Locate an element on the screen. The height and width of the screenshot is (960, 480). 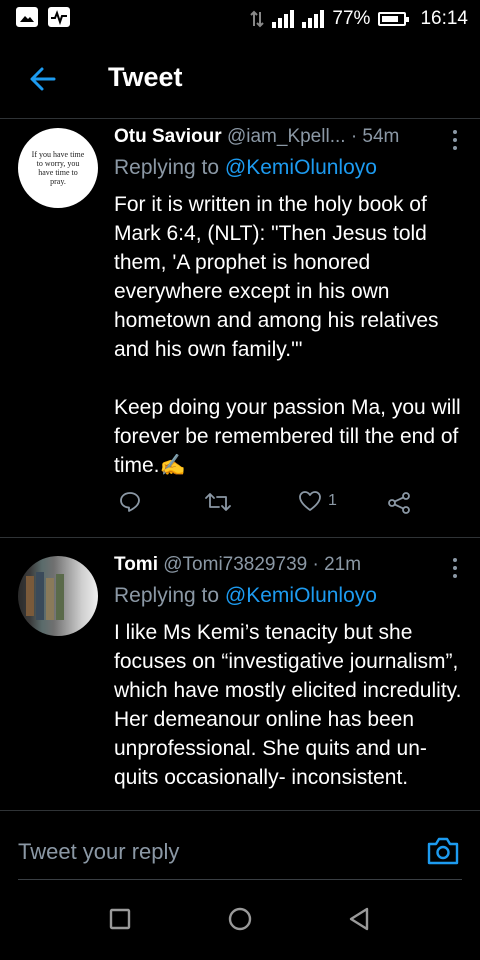
heart-icon is located at coordinates (310, 501).